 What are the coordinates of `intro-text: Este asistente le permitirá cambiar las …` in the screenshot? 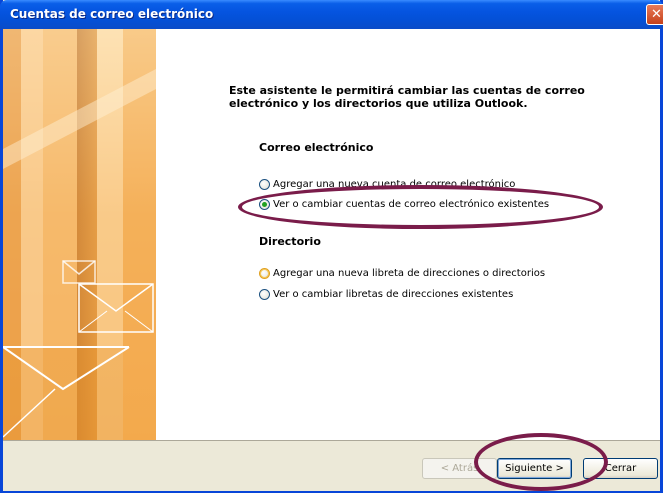 It's located at (407, 97).